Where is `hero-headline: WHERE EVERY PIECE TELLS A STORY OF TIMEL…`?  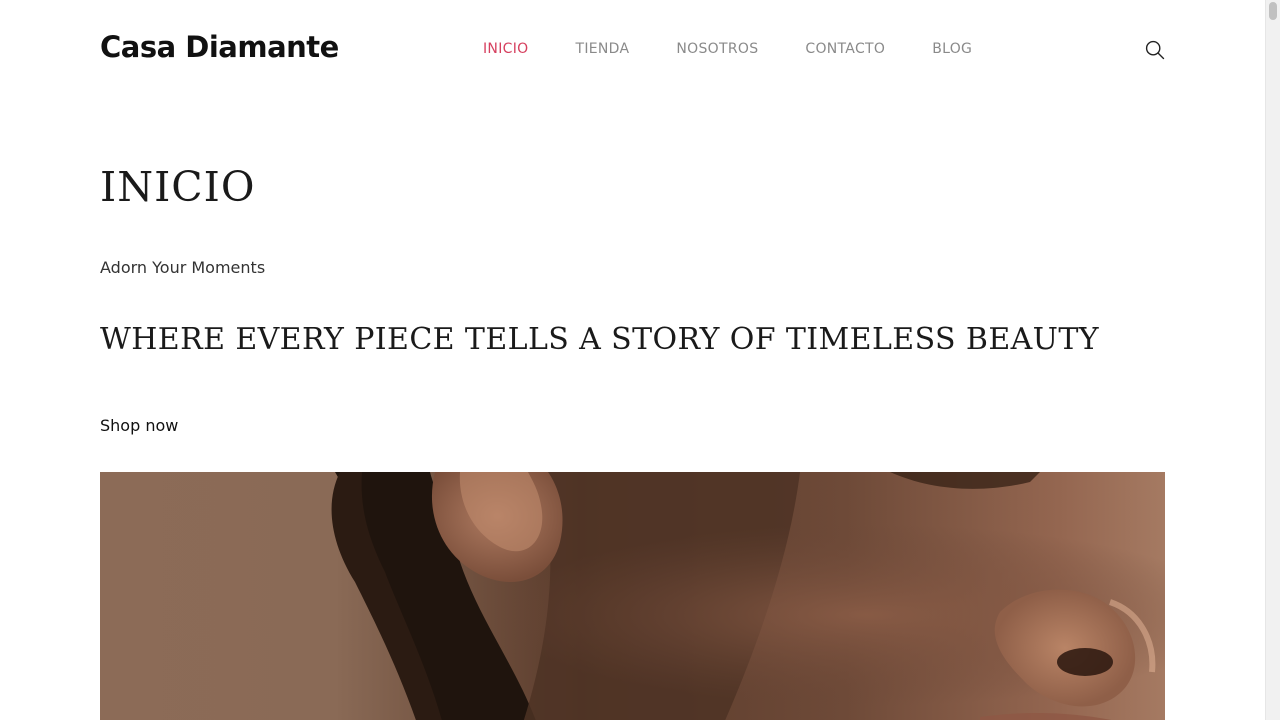 hero-headline: WHERE EVERY PIECE TELLS A STORY OF TIMEL… is located at coordinates (599, 339).